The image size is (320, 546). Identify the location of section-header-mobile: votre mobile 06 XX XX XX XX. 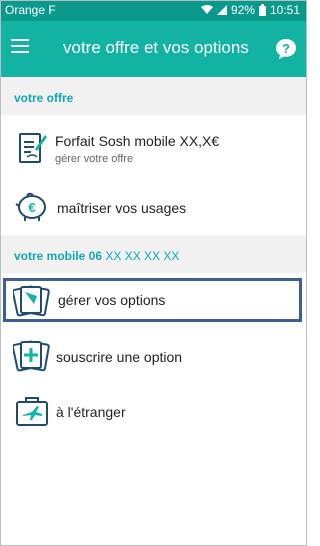
(153, 254).